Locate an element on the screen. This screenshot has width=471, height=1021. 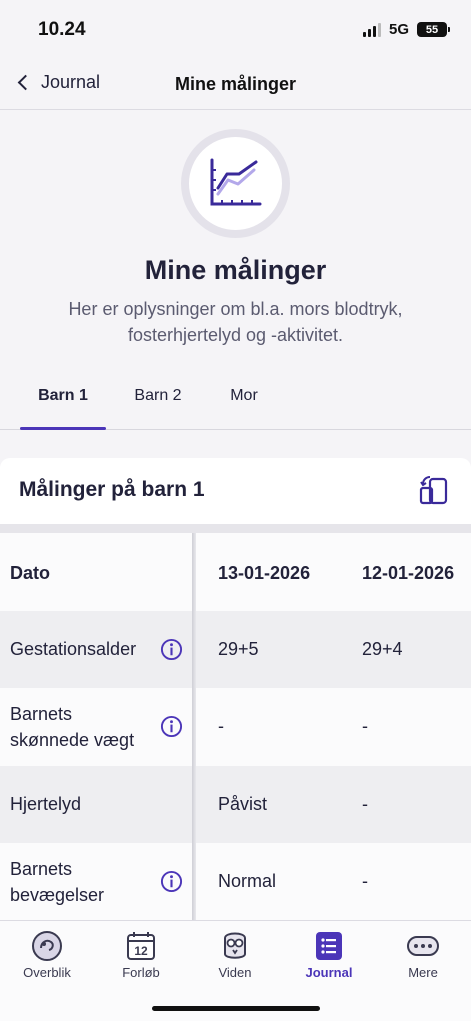
table-row: Barnets skønnede vægt - - is located at coordinates (235, 727).